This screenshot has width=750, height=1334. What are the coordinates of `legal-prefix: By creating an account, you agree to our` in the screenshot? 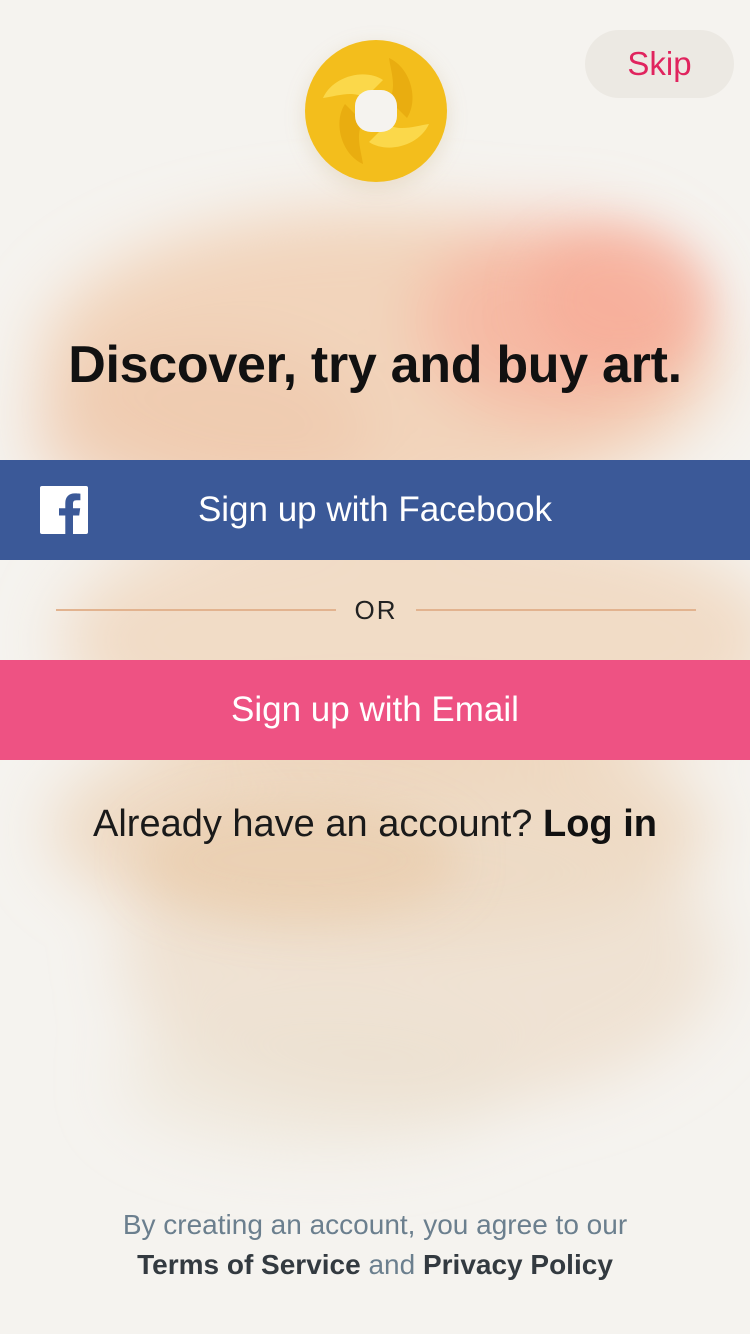 It's located at (375, 1224).